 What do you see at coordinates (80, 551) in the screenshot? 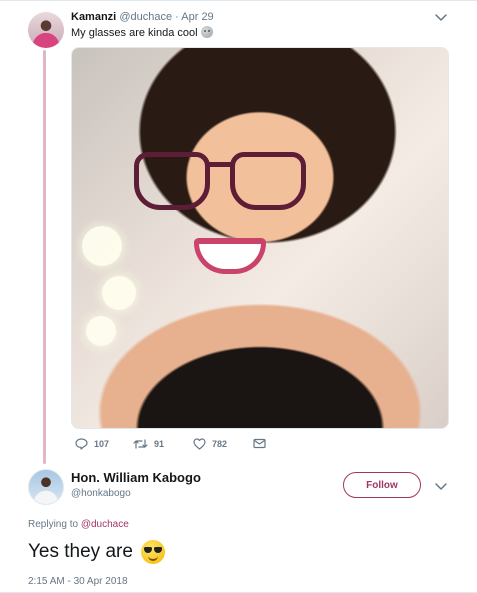
I see `reply-text-content: Yes they are` at bounding box center [80, 551].